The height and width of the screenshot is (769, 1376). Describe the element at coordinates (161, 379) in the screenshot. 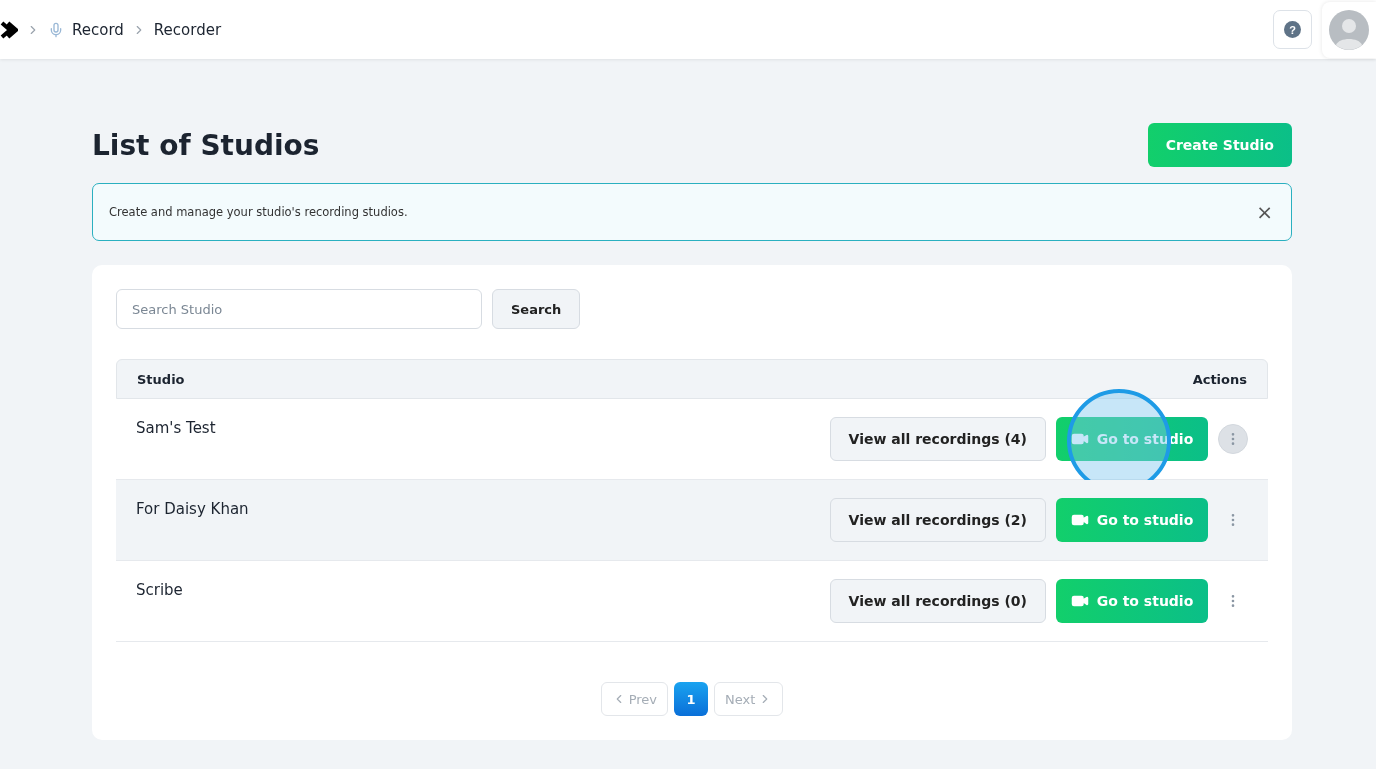

I see `column-header: Studio` at that location.